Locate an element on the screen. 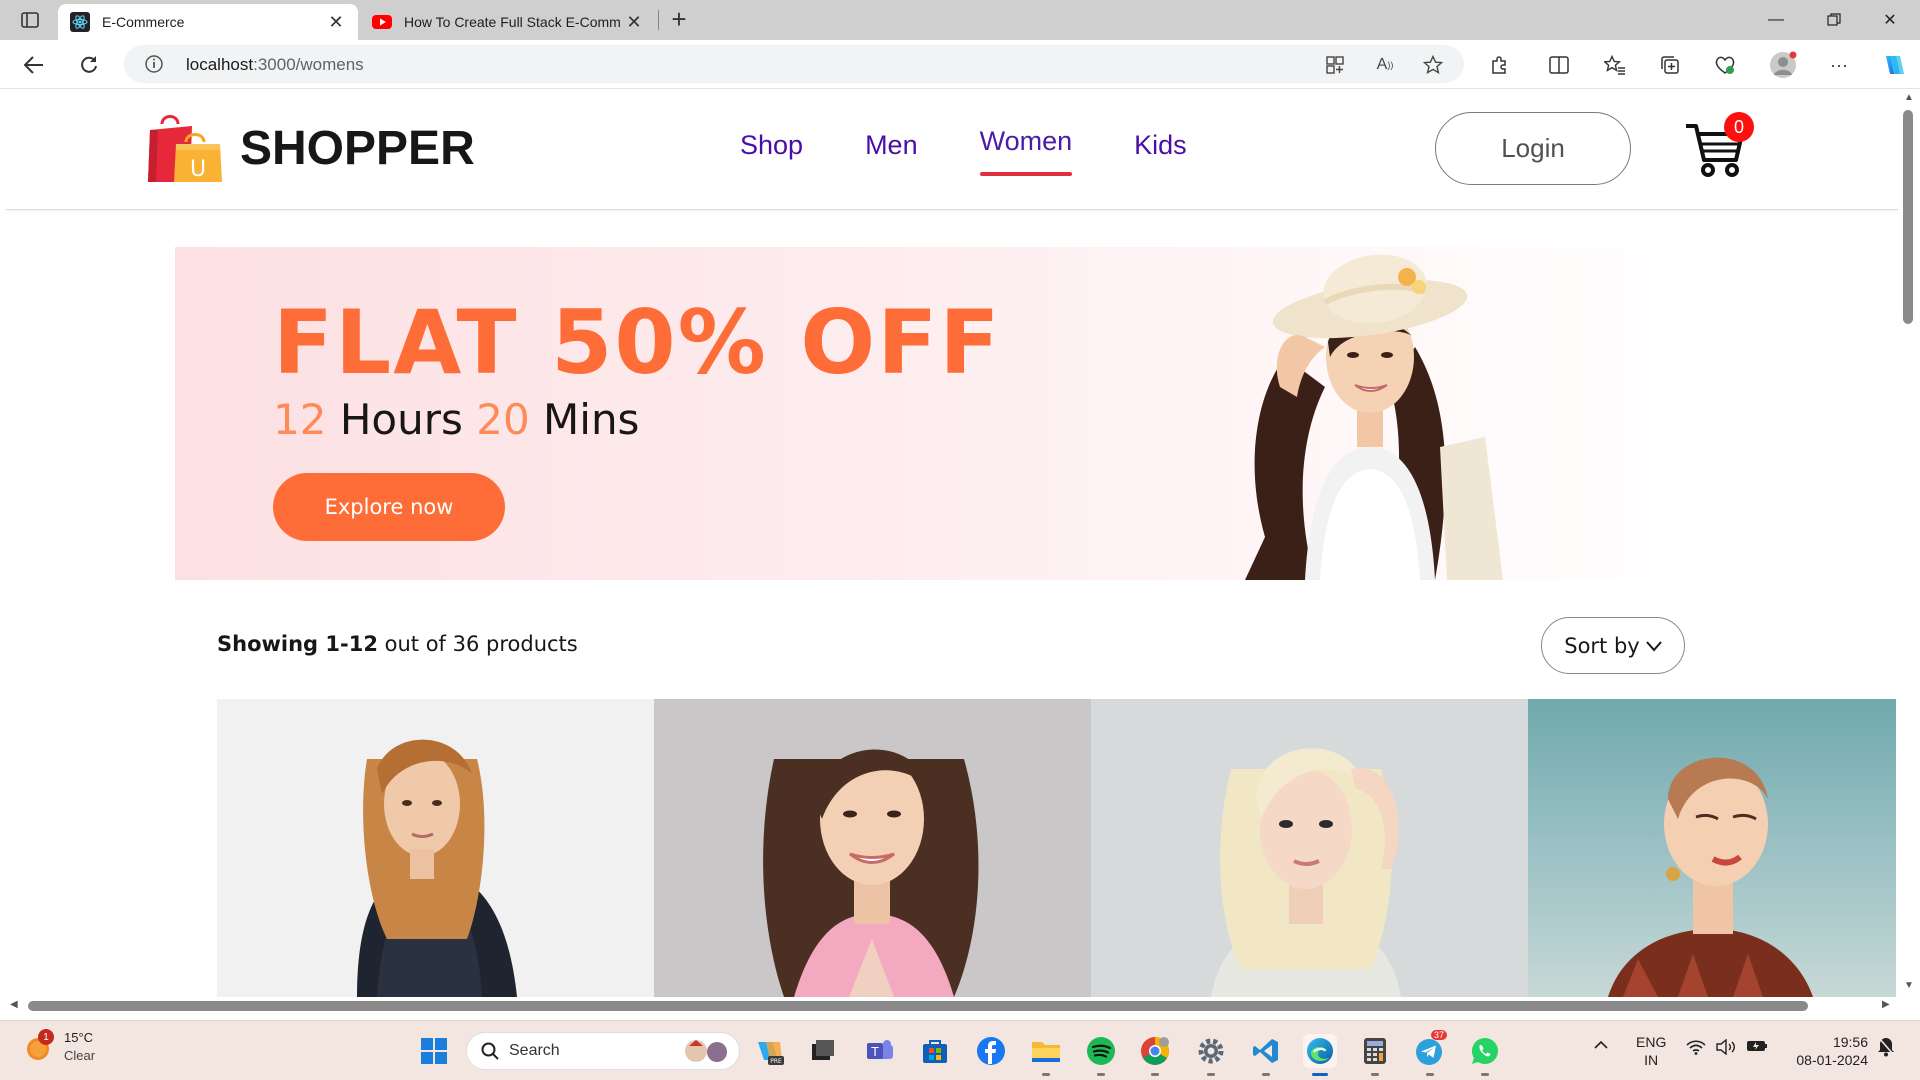 The width and height of the screenshot is (1920, 1080). teams-icon: T is located at coordinates (880, 1051).